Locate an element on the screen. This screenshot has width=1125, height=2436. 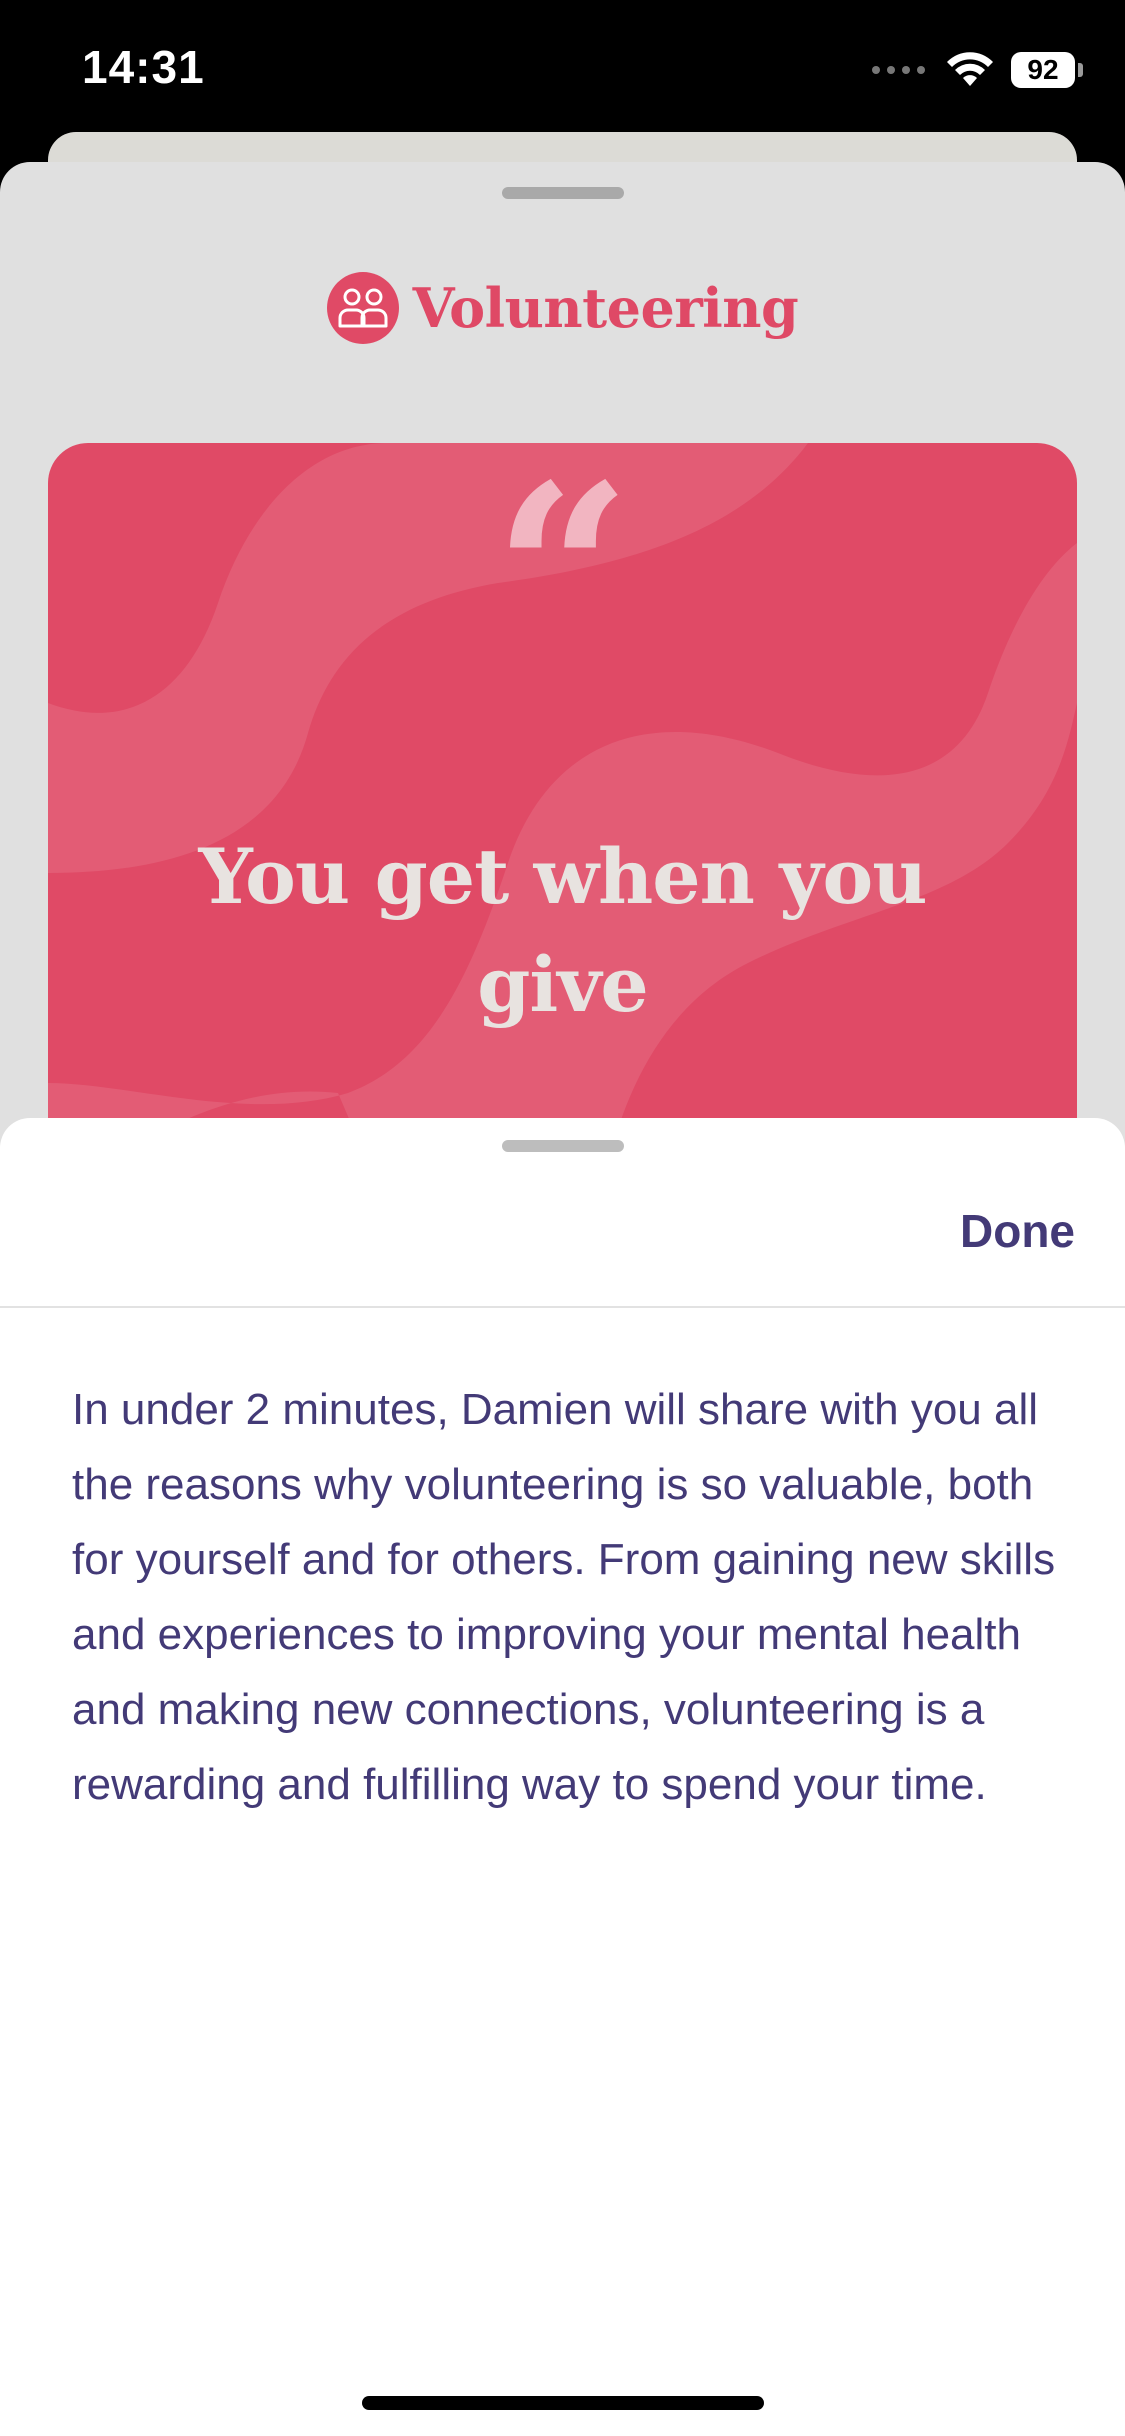
status-time: 14:31 is located at coordinates (143, 67).